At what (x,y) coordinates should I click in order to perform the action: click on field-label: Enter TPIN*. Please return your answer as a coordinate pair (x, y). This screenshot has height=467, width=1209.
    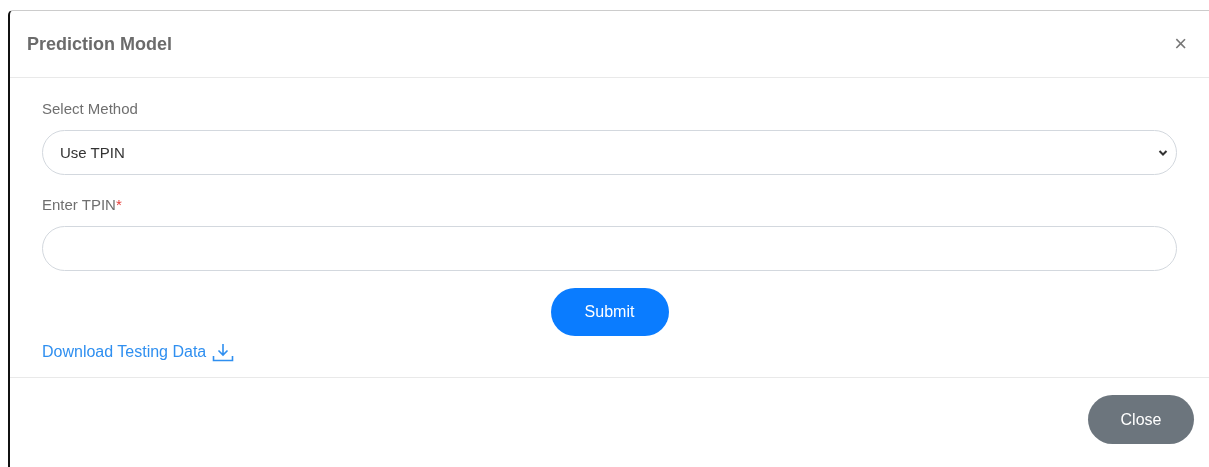
    Looking at the image, I should click on (82, 204).